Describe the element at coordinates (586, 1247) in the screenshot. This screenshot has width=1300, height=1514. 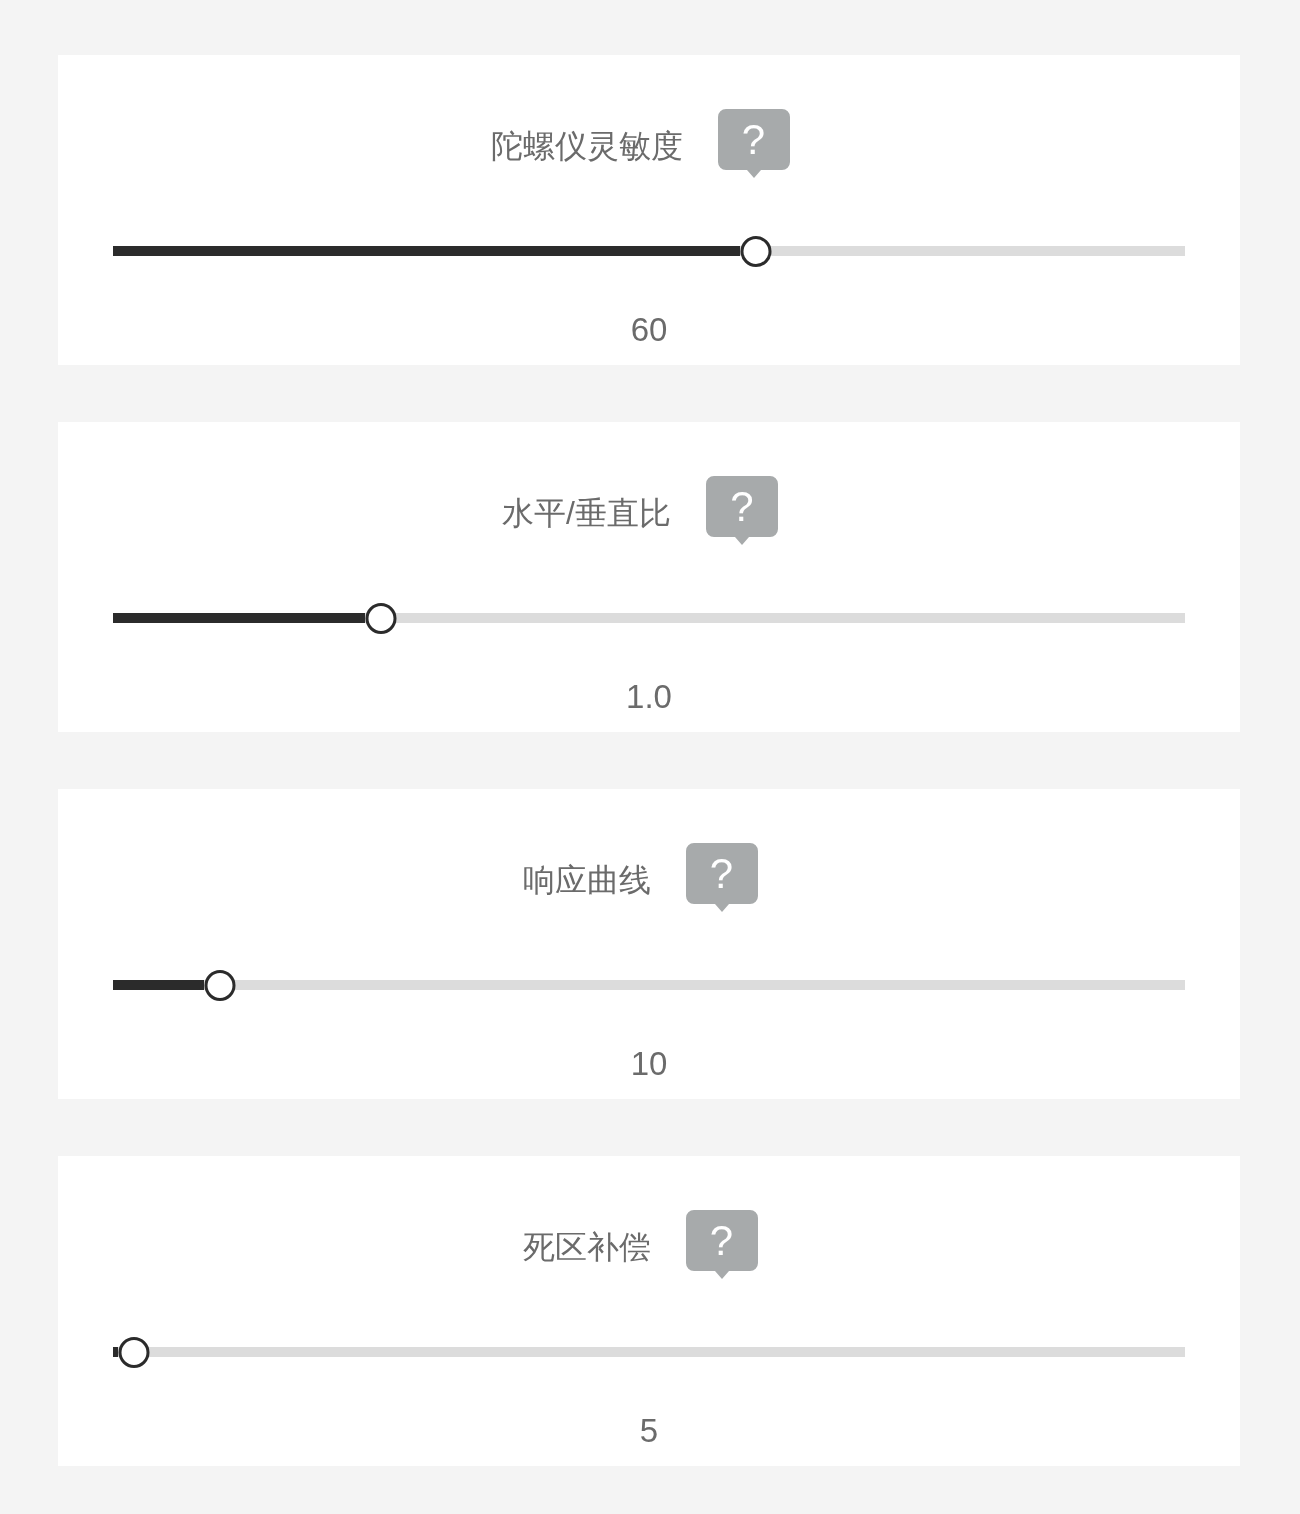
I see `setting-label: 死区补偿` at that location.